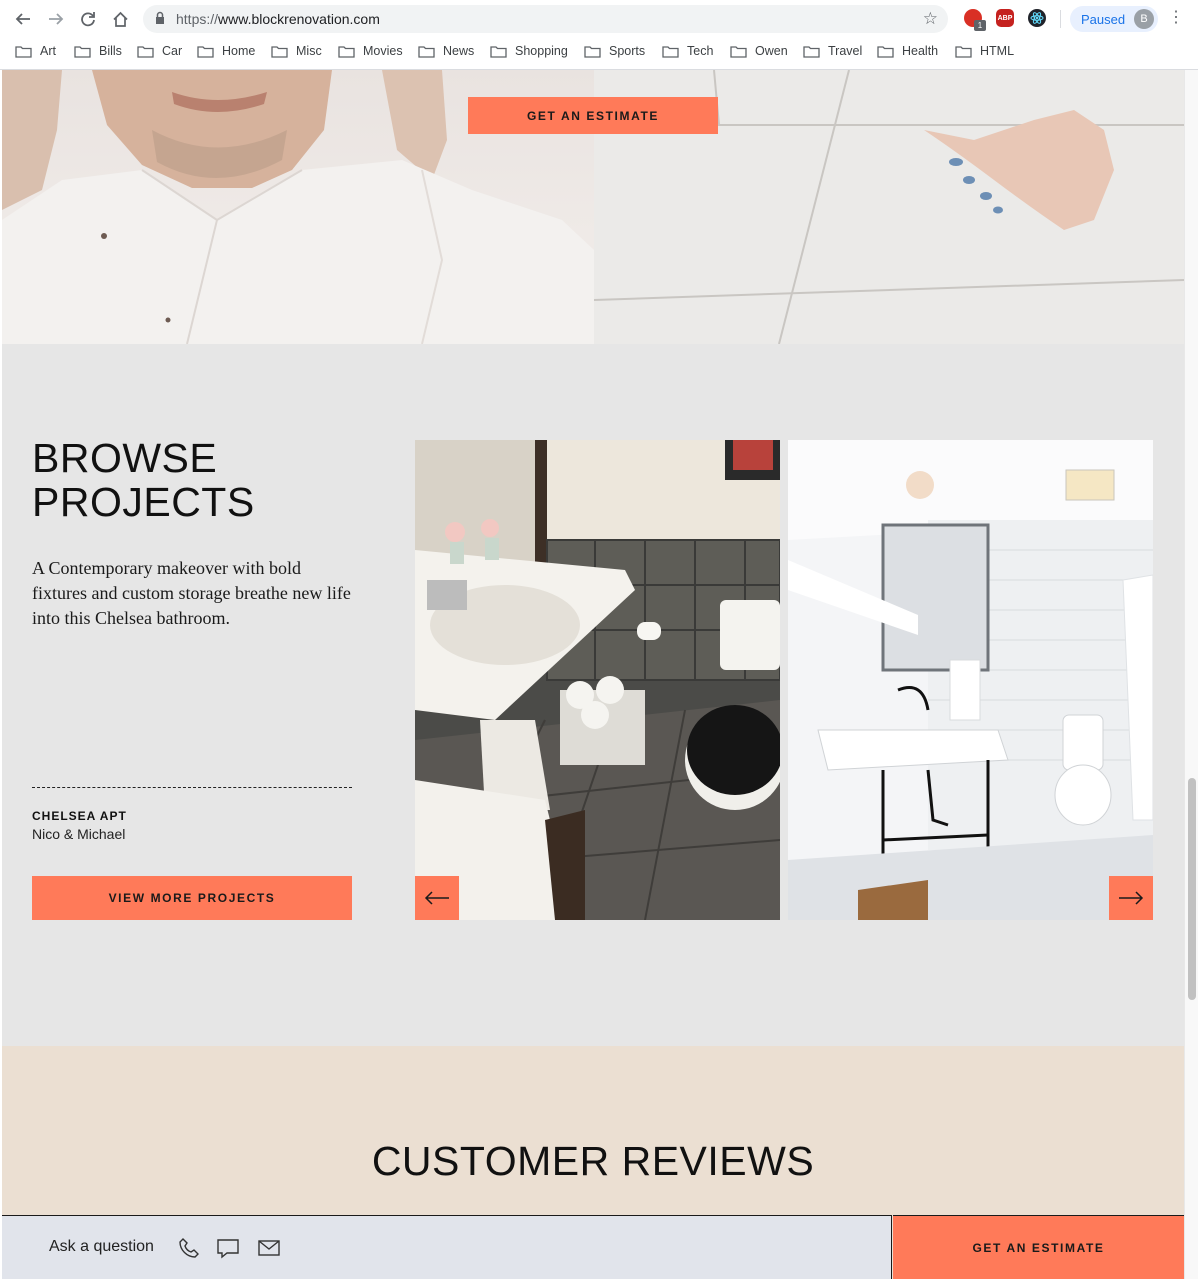 This screenshot has height=1279, width=1198. I want to click on sticky-contact-bar: Ask a question GET AN ESTIMATE, so click(593, 1247).